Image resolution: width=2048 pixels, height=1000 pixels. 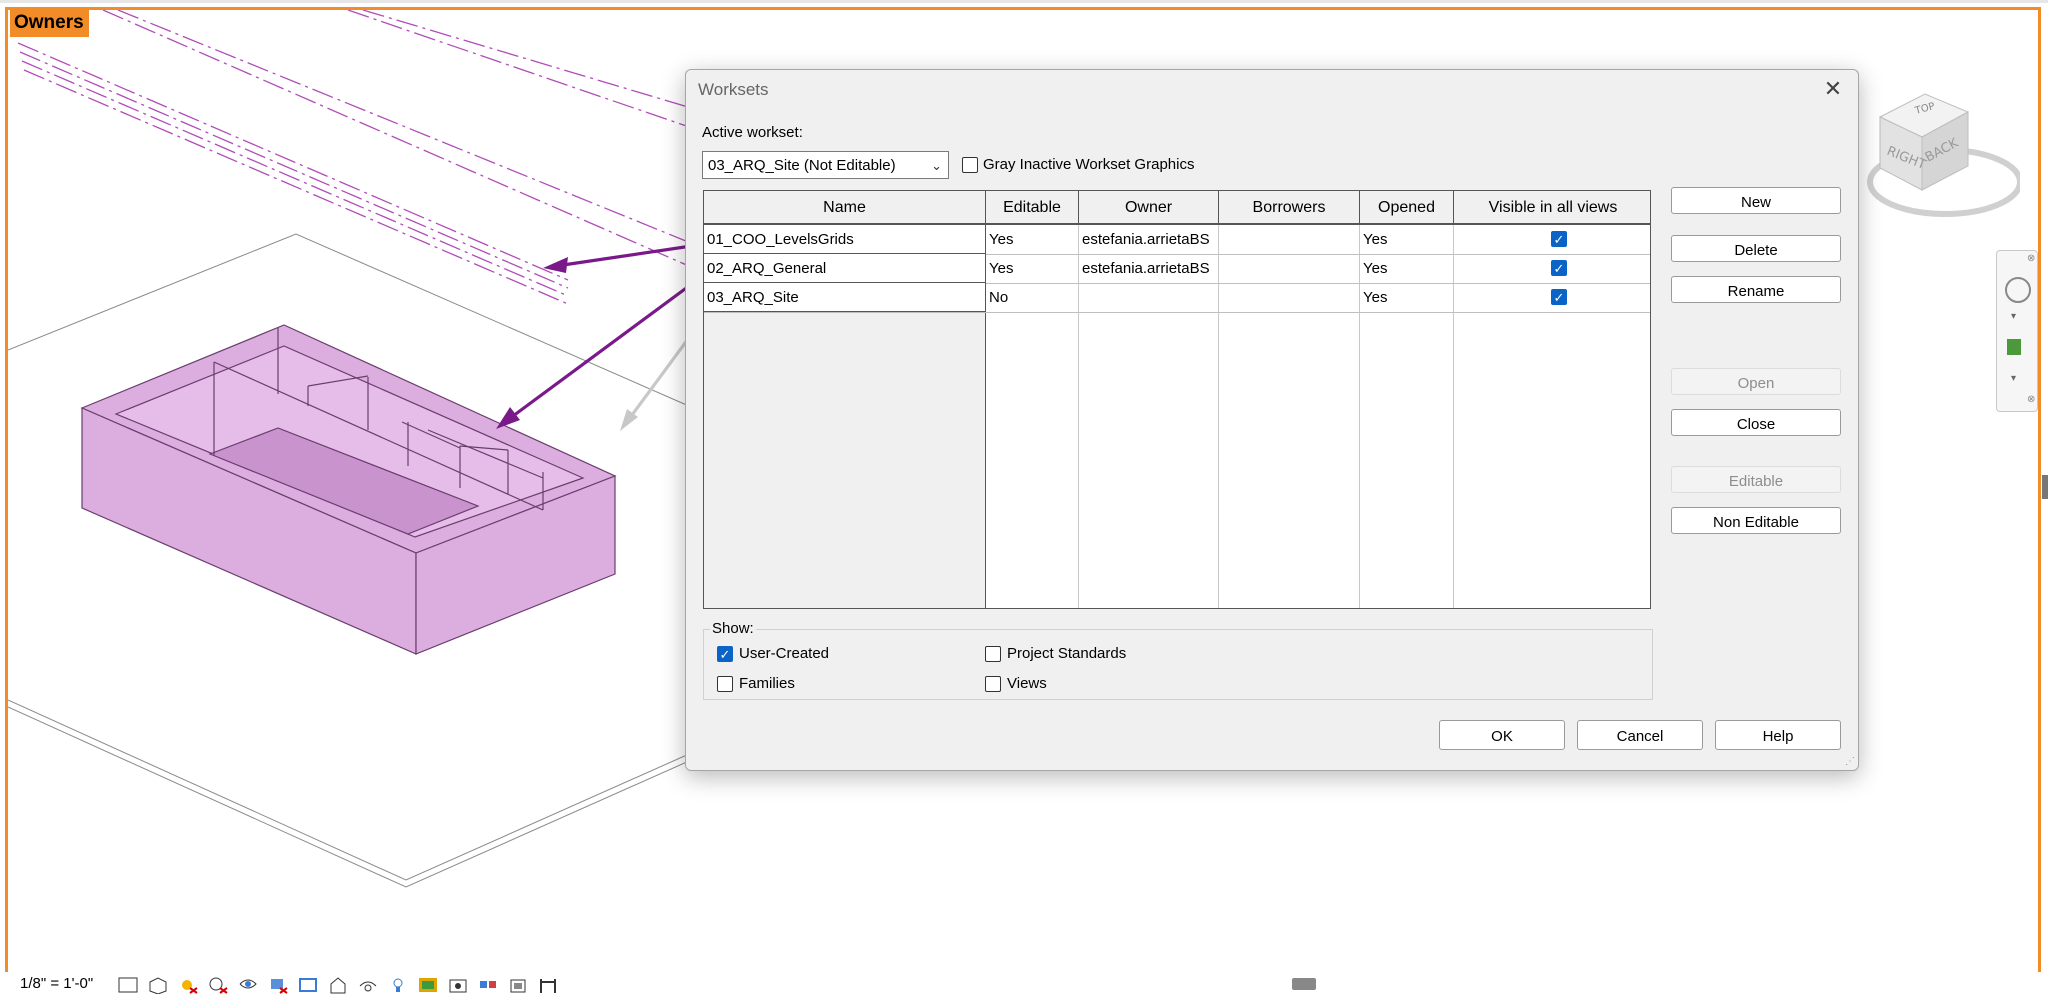 I want to click on reveal-hidden-icon, so click(x=398, y=985).